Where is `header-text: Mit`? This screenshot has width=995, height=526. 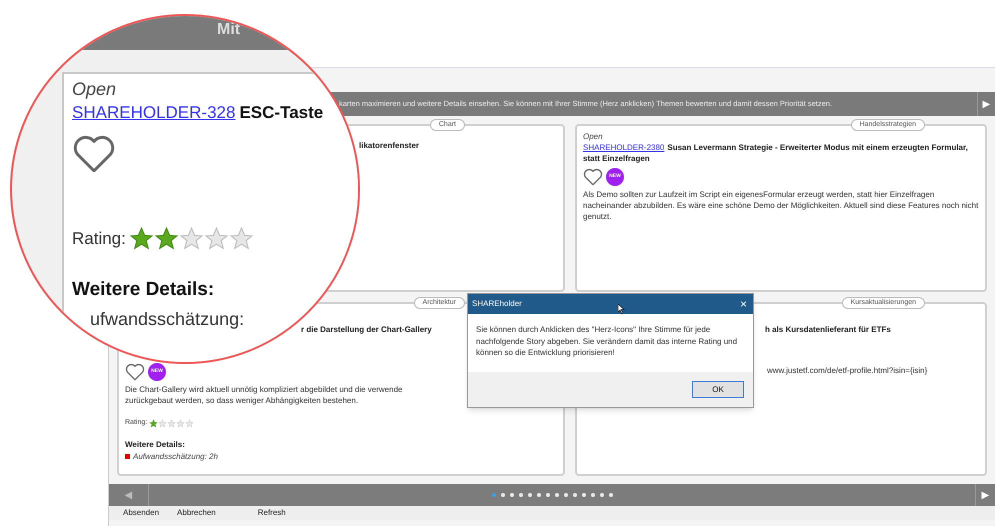
header-text: Mit is located at coordinates (228, 30).